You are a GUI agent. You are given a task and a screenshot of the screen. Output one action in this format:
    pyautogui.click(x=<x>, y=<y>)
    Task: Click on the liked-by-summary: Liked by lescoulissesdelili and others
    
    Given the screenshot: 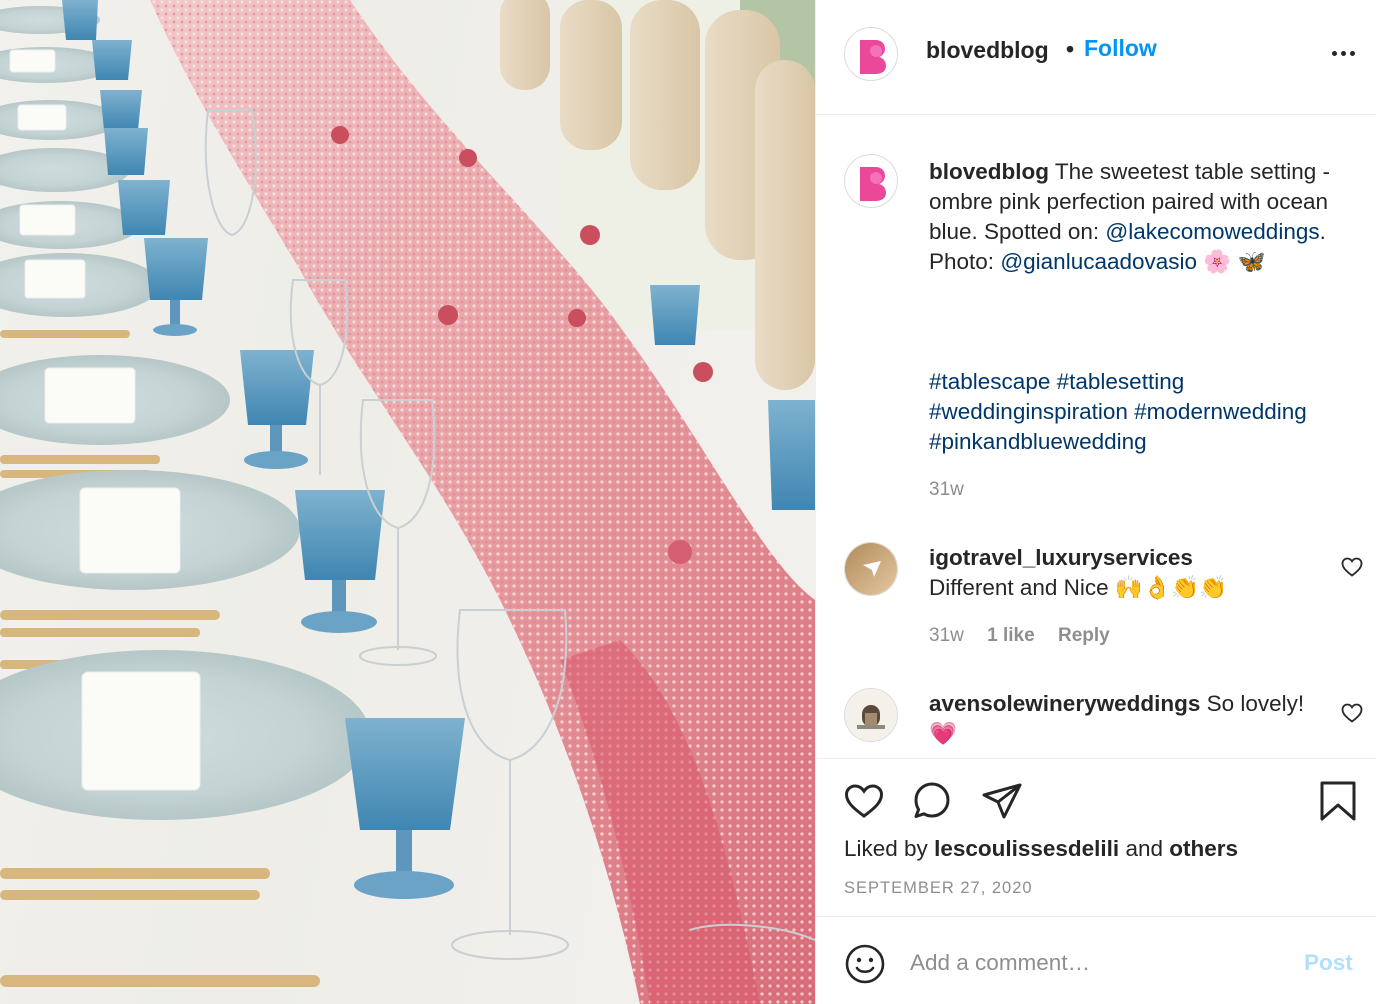 What is the action you would take?
    pyautogui.click(x=1041, y=849)
    